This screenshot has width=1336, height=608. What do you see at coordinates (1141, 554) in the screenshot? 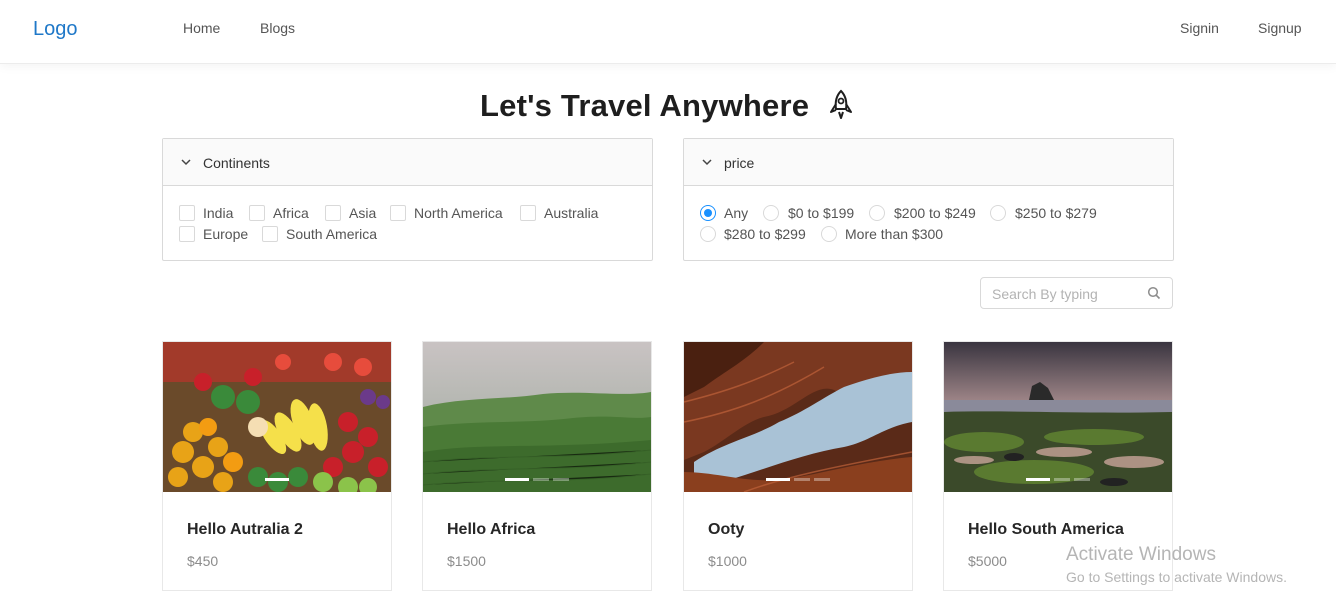
I see `activation-watermark-title: Activate Windows` at bounding box center [1141, 554].